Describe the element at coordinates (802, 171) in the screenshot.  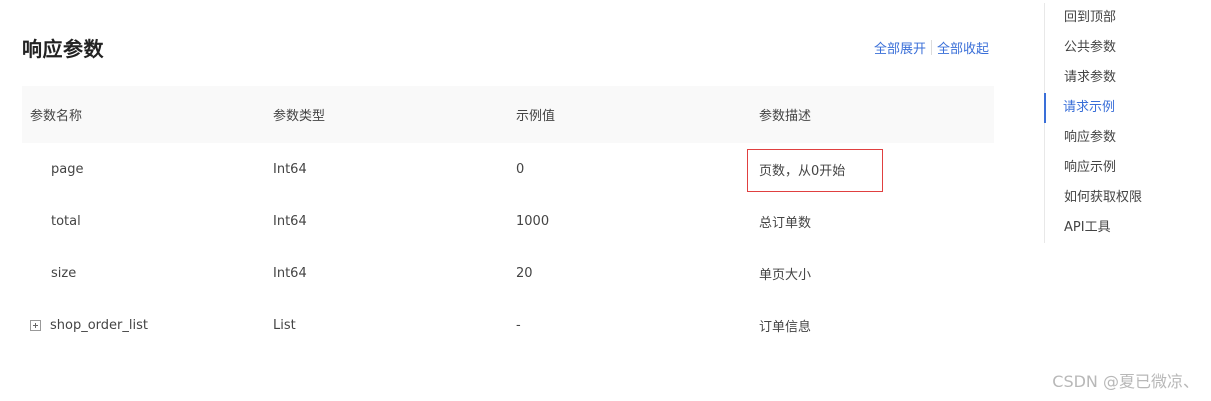
I see `param-desc: 页数，从0开始` at that location.